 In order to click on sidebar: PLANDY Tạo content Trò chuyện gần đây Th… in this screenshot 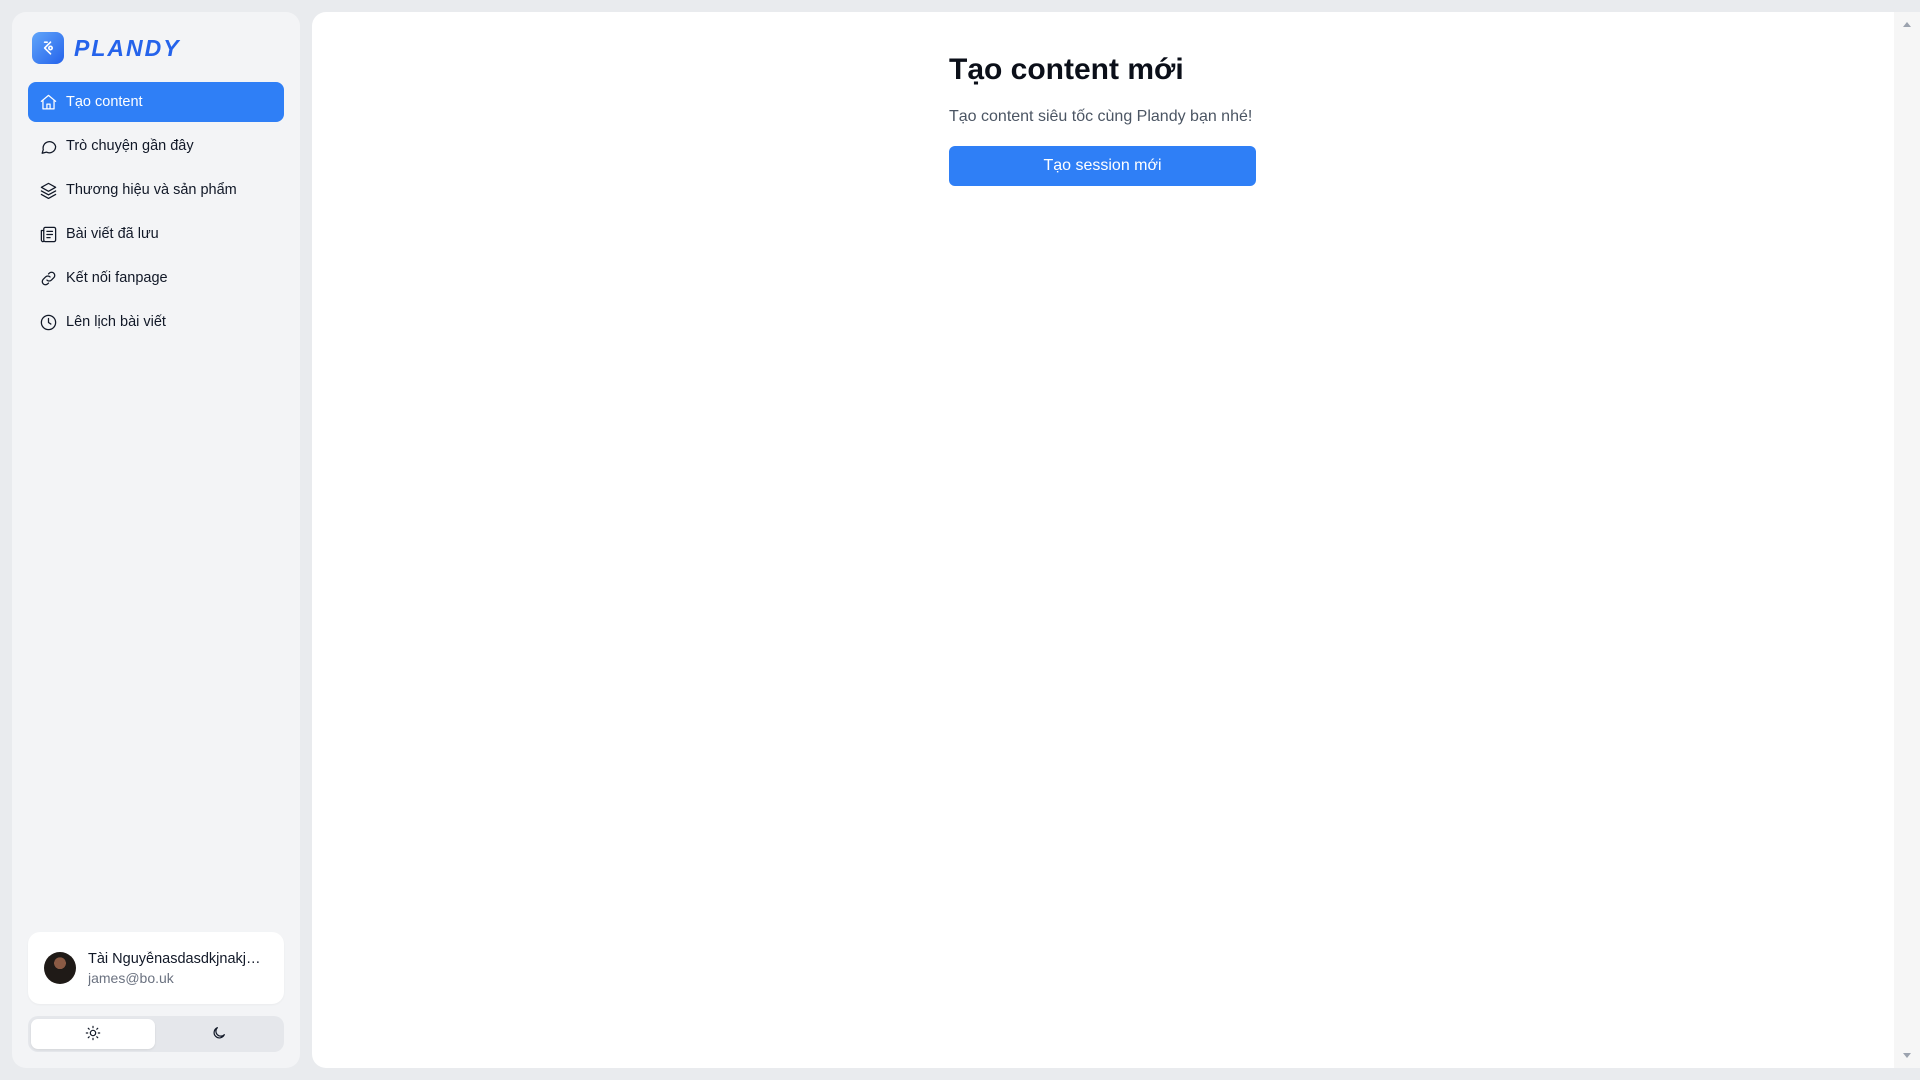, I will do `click(156, 540)`.